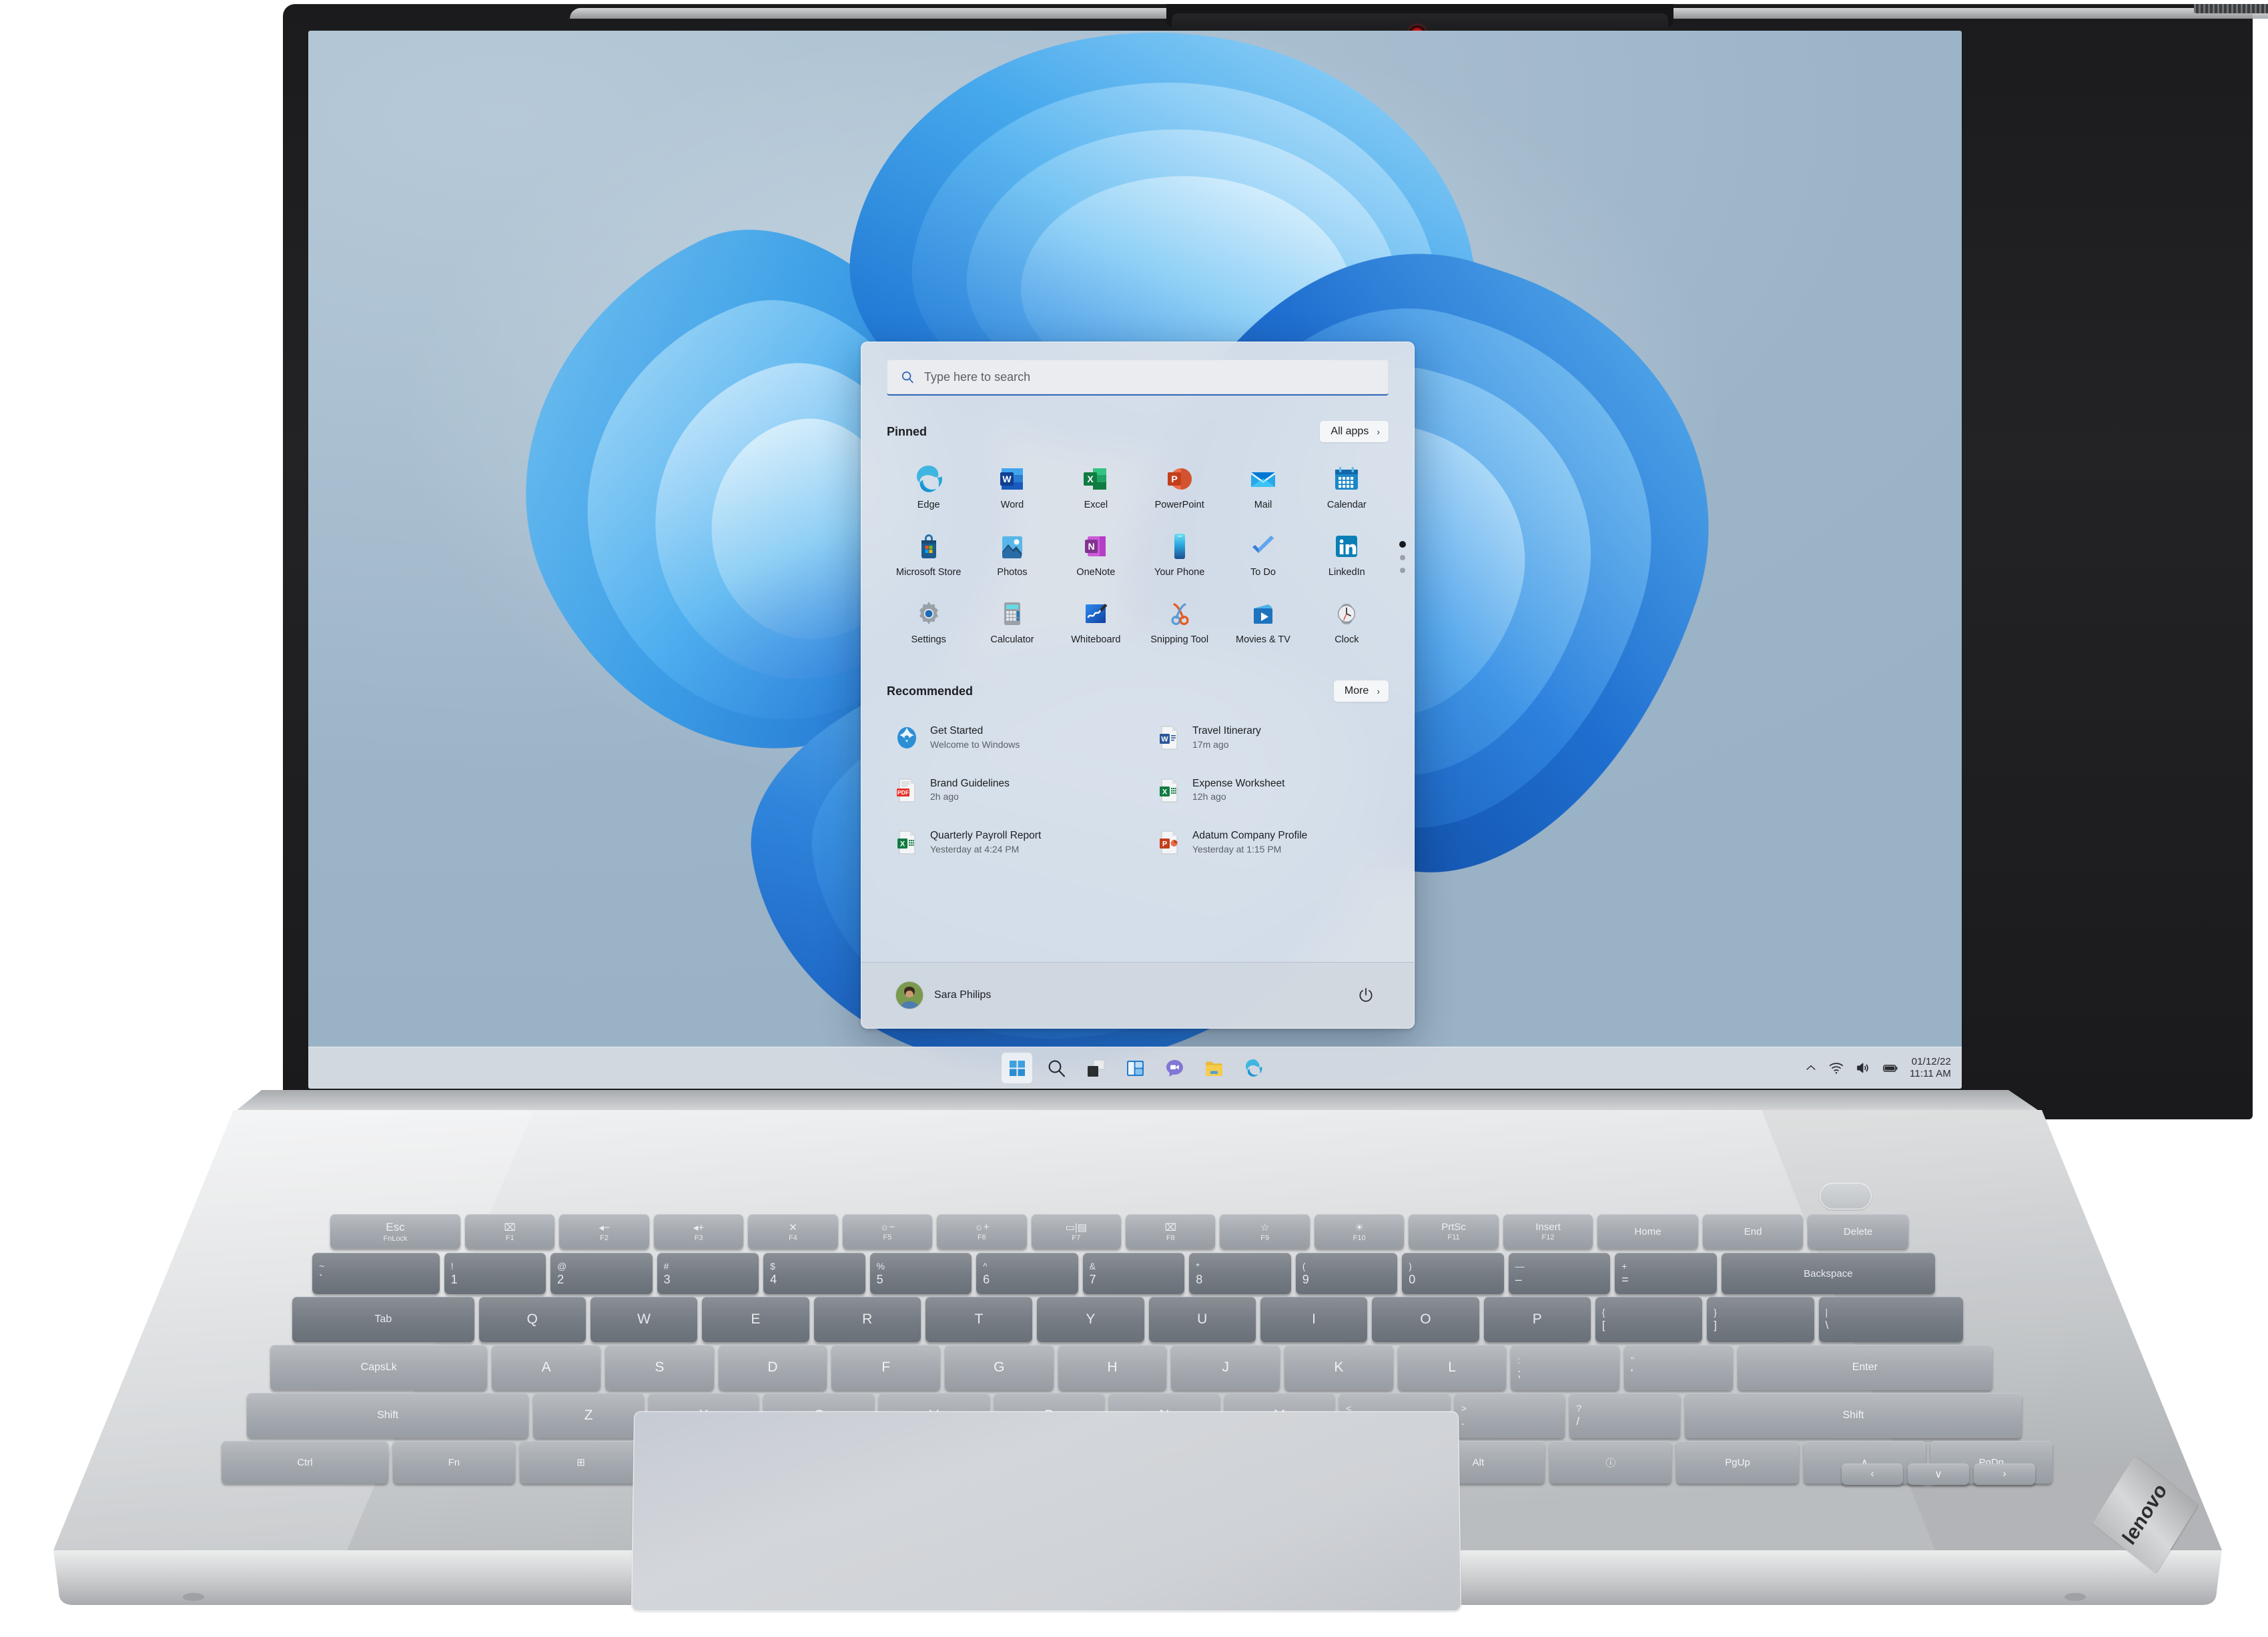  I want to click on key-arrow-down: ∨, so click(1938, 1474).